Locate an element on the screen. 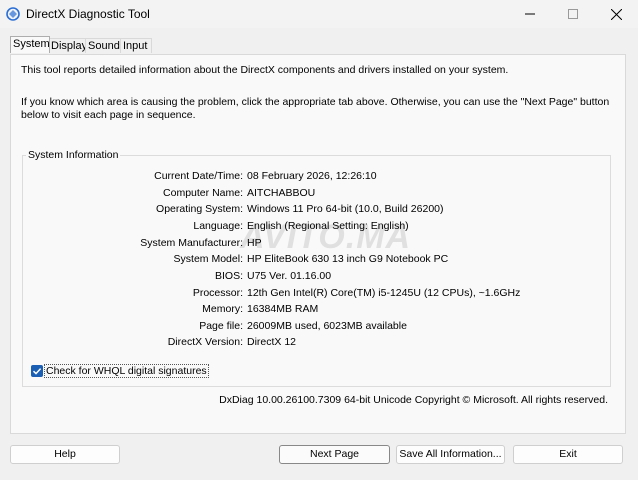  help-button: Help is located at coordinates (65, 454).